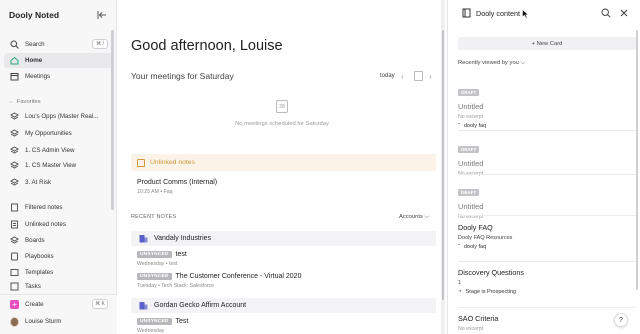  Describe the element at coordinates (207, 46) in the screenshot. I see `page-title: Good afternoon, Louise` at that location.